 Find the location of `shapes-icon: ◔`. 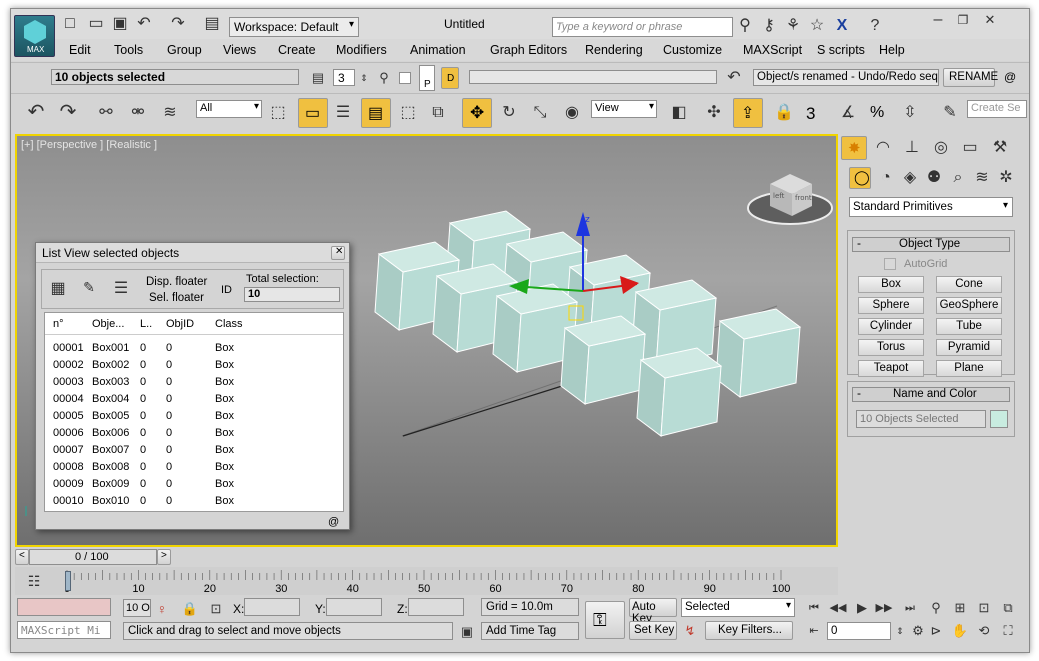

shapes-icon: ◔ is located at coordinates (886, 178).